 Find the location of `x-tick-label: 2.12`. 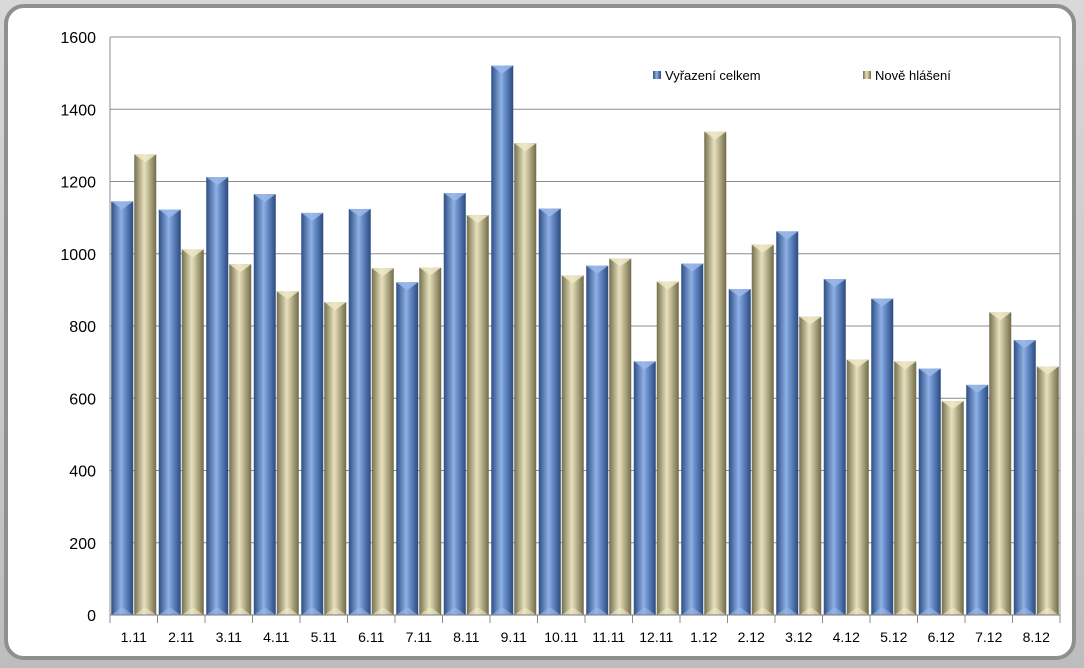

x-tick-label: 2.12 is located at coordinates (751, 637).